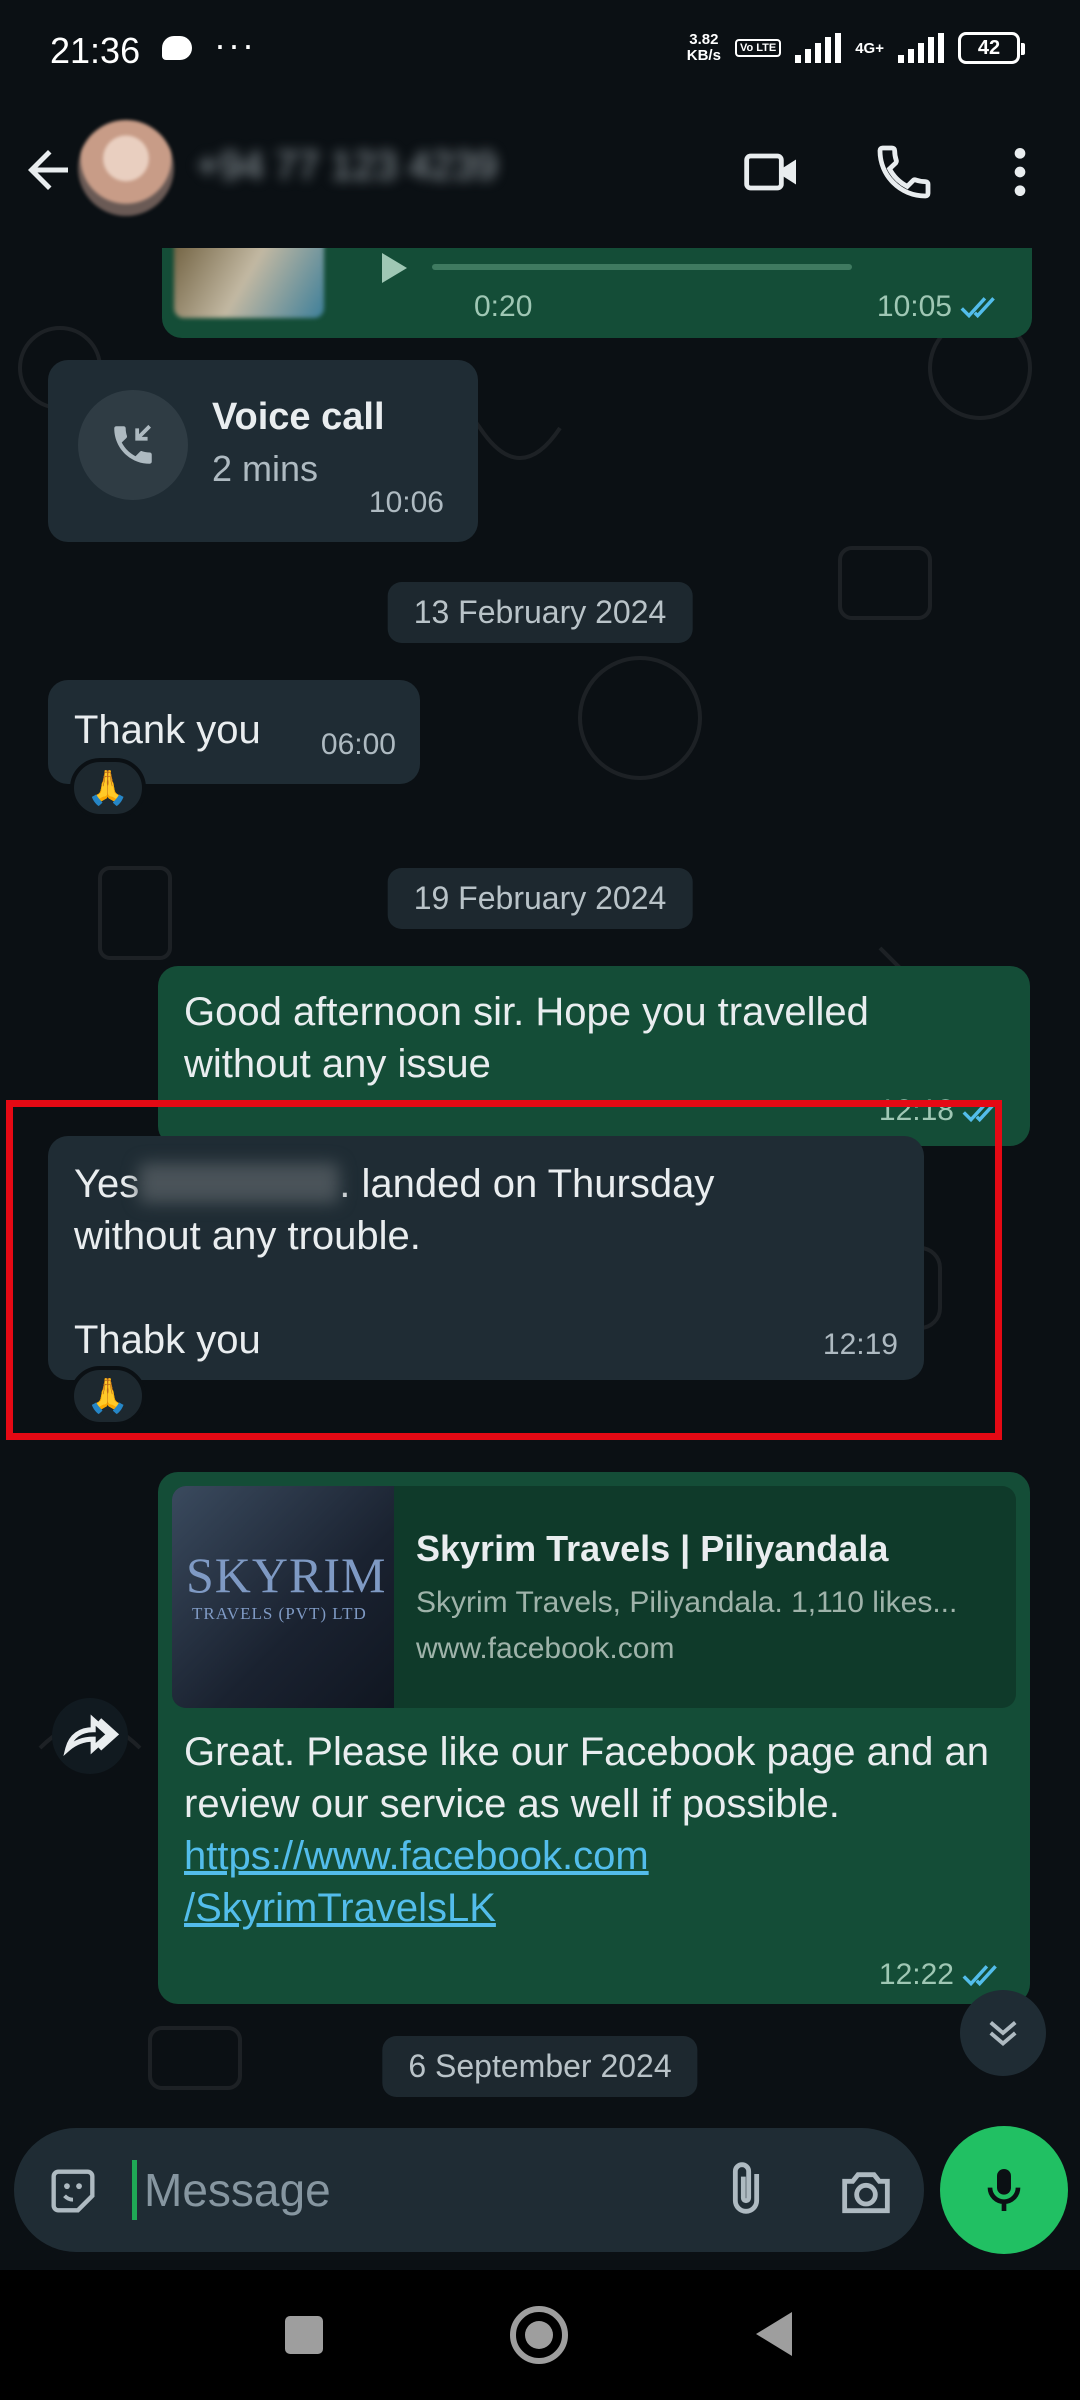 Image resolution: width=1080 pixels, height=2400 pixels. I want to click on network-speed: 3.82 KB/s, so click(704, 48).